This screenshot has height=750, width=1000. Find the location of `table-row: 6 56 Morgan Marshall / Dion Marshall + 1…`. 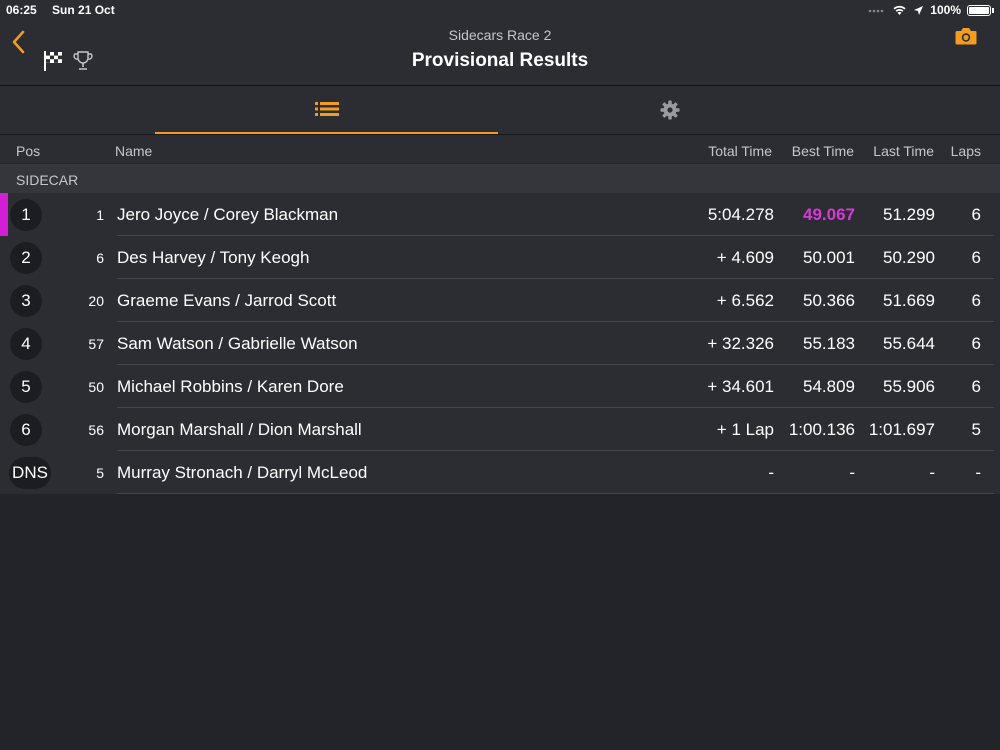

table-row: 6 56 Morgan Marshall / Dion Marshall + 1… is located at coordinates (500, 429).